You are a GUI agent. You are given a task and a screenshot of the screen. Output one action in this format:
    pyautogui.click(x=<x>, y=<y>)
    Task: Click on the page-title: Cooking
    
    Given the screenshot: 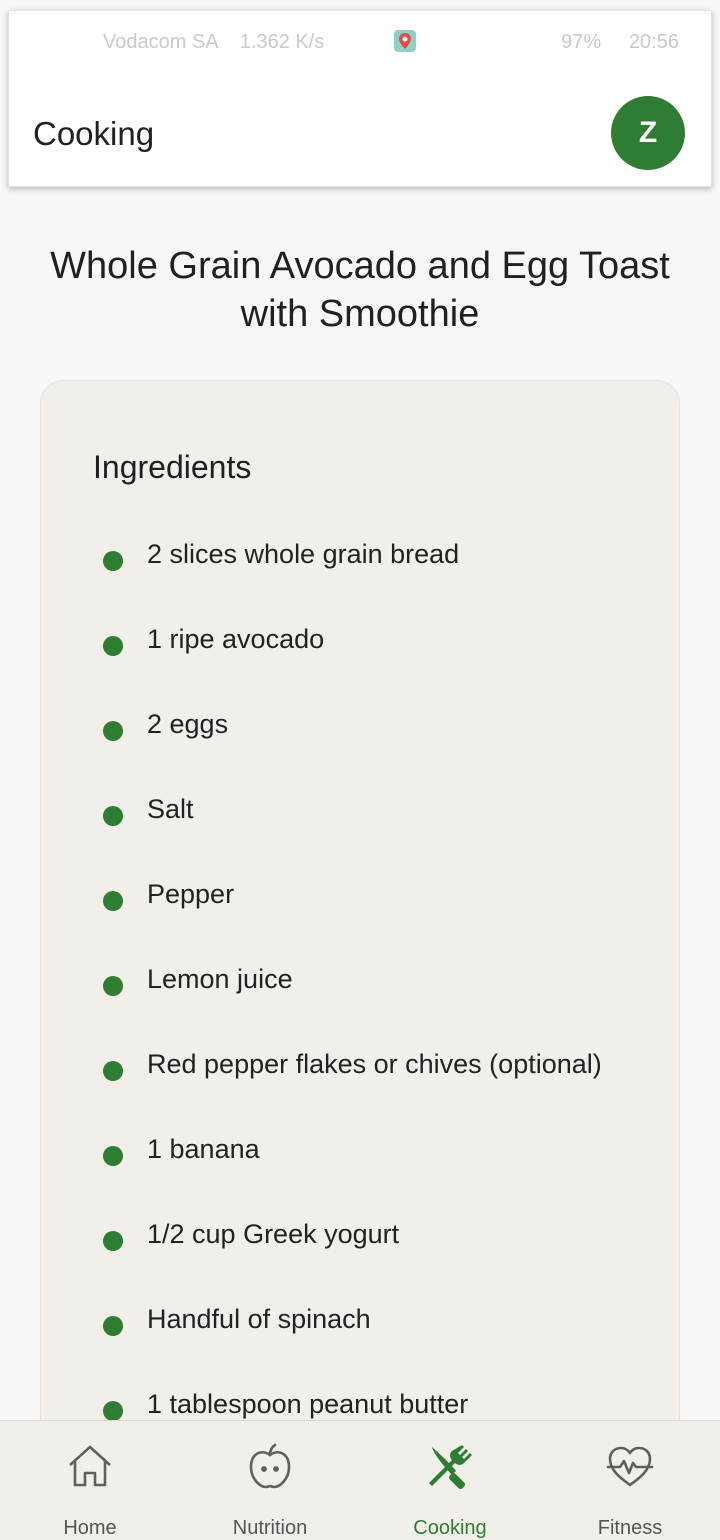 What is the action you would take?
    pyautogui.click(x=94, y=133)
    